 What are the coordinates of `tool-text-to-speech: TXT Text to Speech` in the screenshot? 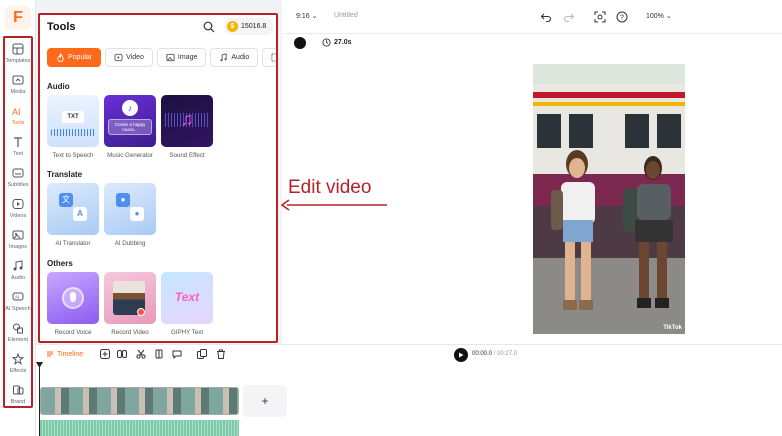 It's located at (73, 127).